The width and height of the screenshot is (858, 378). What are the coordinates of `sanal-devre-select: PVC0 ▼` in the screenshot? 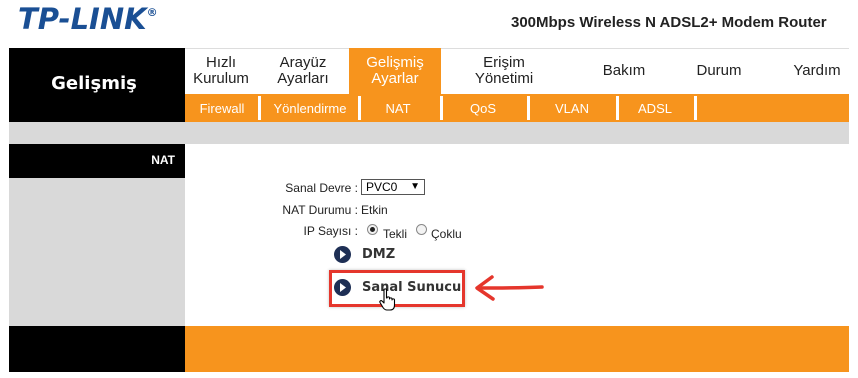 It's located at (393, 187).